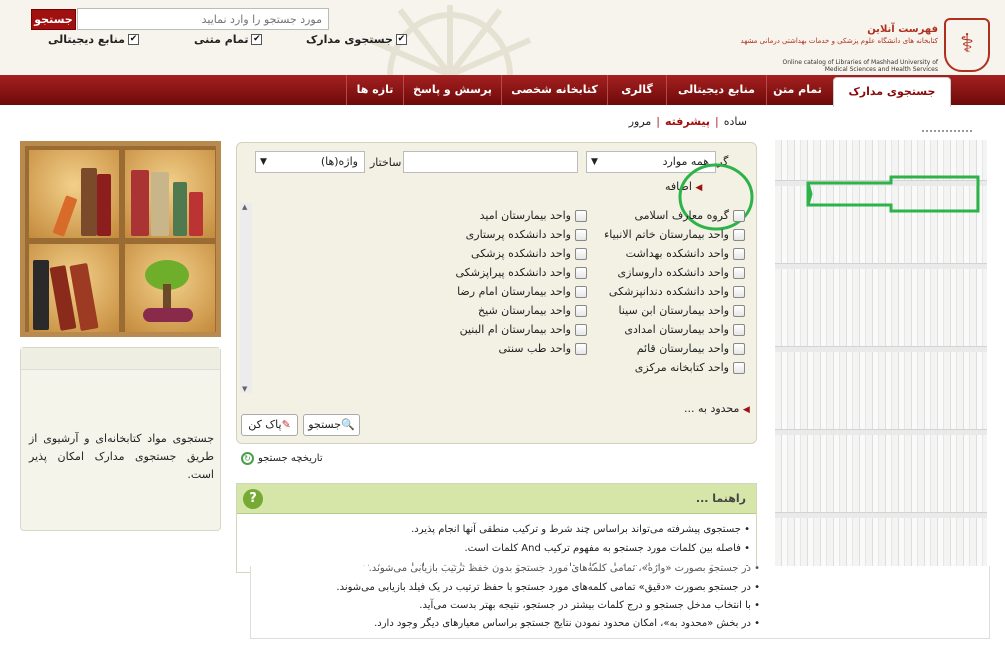  I want to click on unit-option-checkbox: واحد دانشکده پرستاری, so click(526, 234).